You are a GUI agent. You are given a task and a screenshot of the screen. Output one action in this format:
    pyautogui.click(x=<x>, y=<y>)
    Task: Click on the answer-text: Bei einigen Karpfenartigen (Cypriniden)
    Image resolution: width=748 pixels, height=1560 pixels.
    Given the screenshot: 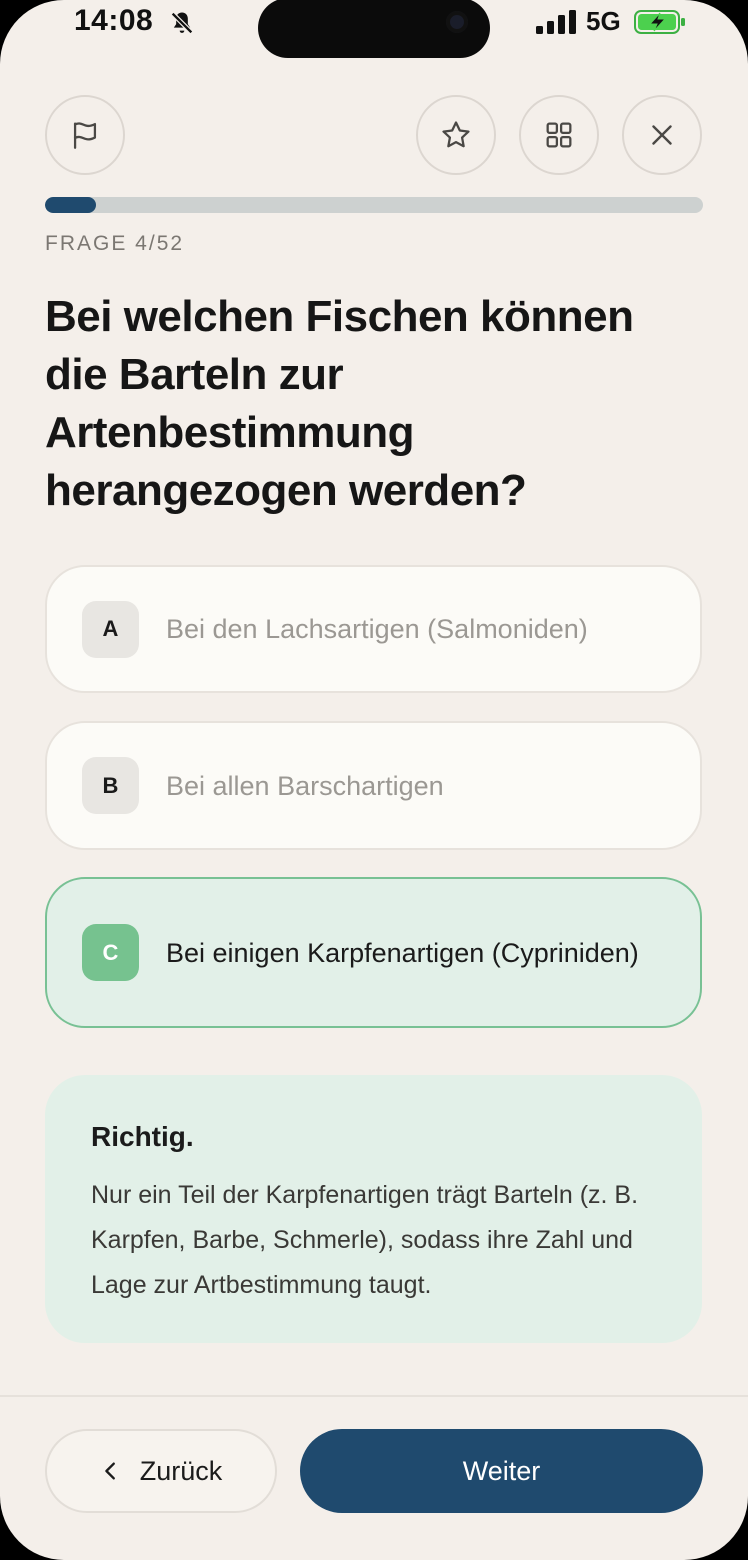 What is the action you would take?
    pyautogui.click(x=402, y=952)
    